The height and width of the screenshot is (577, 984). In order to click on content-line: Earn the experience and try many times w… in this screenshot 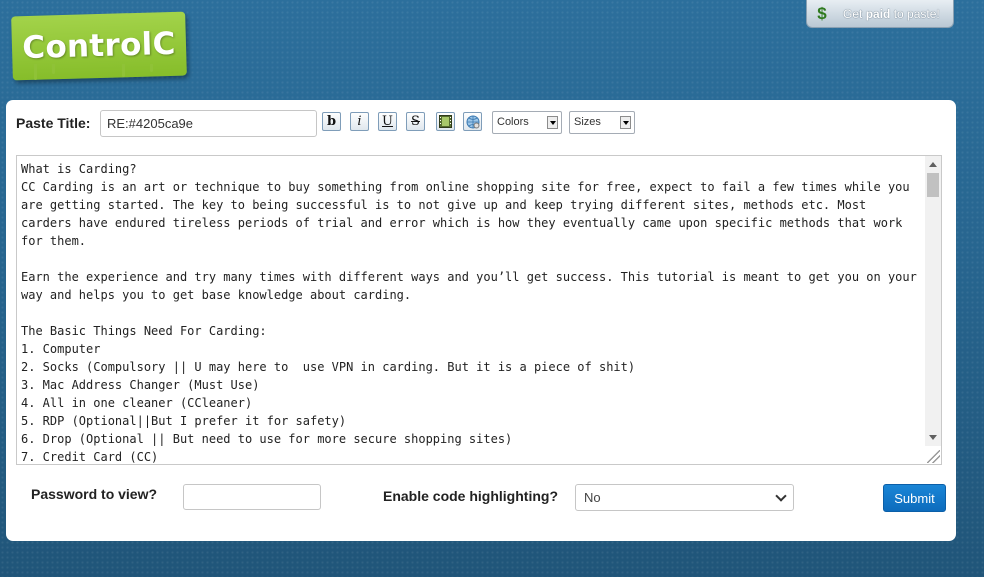, I will do `click(473, 286)`.